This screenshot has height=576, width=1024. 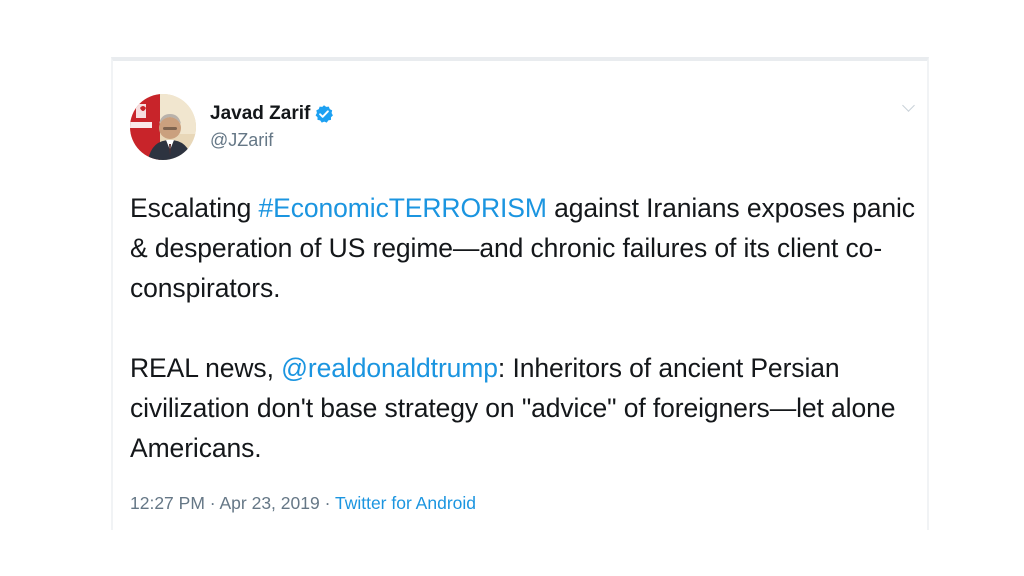 What do you see at coordinates (272, 140) in the screenshot?
I see `author-handle: @JZarif` at bounding box center [272, 140].